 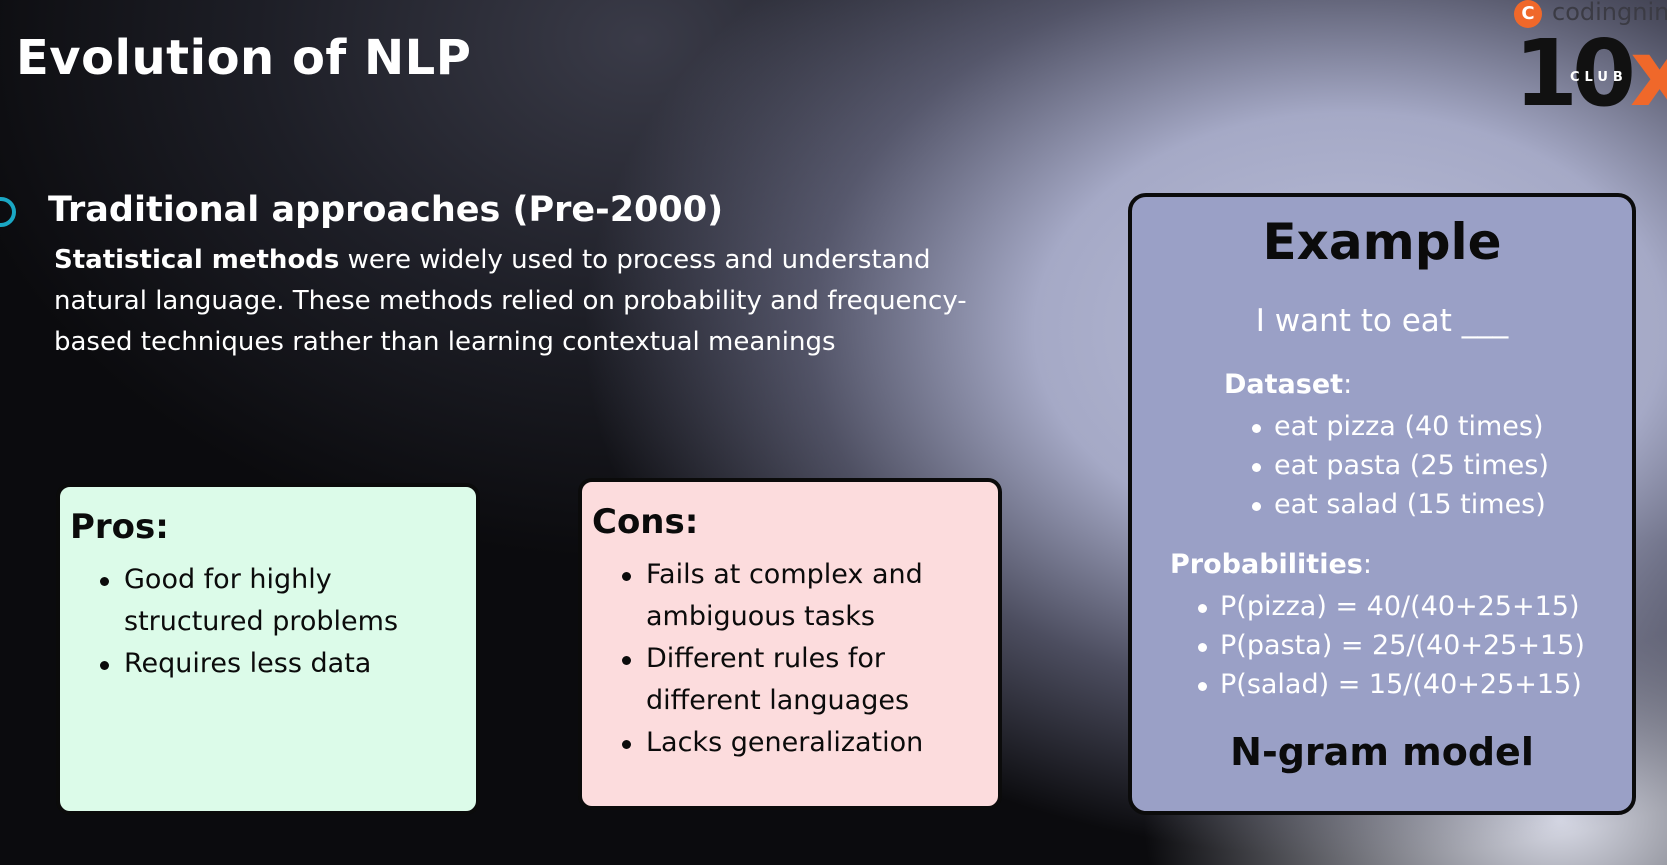 I want to click on list-item: eat salad (15 times), so click(x=1399, y=504).